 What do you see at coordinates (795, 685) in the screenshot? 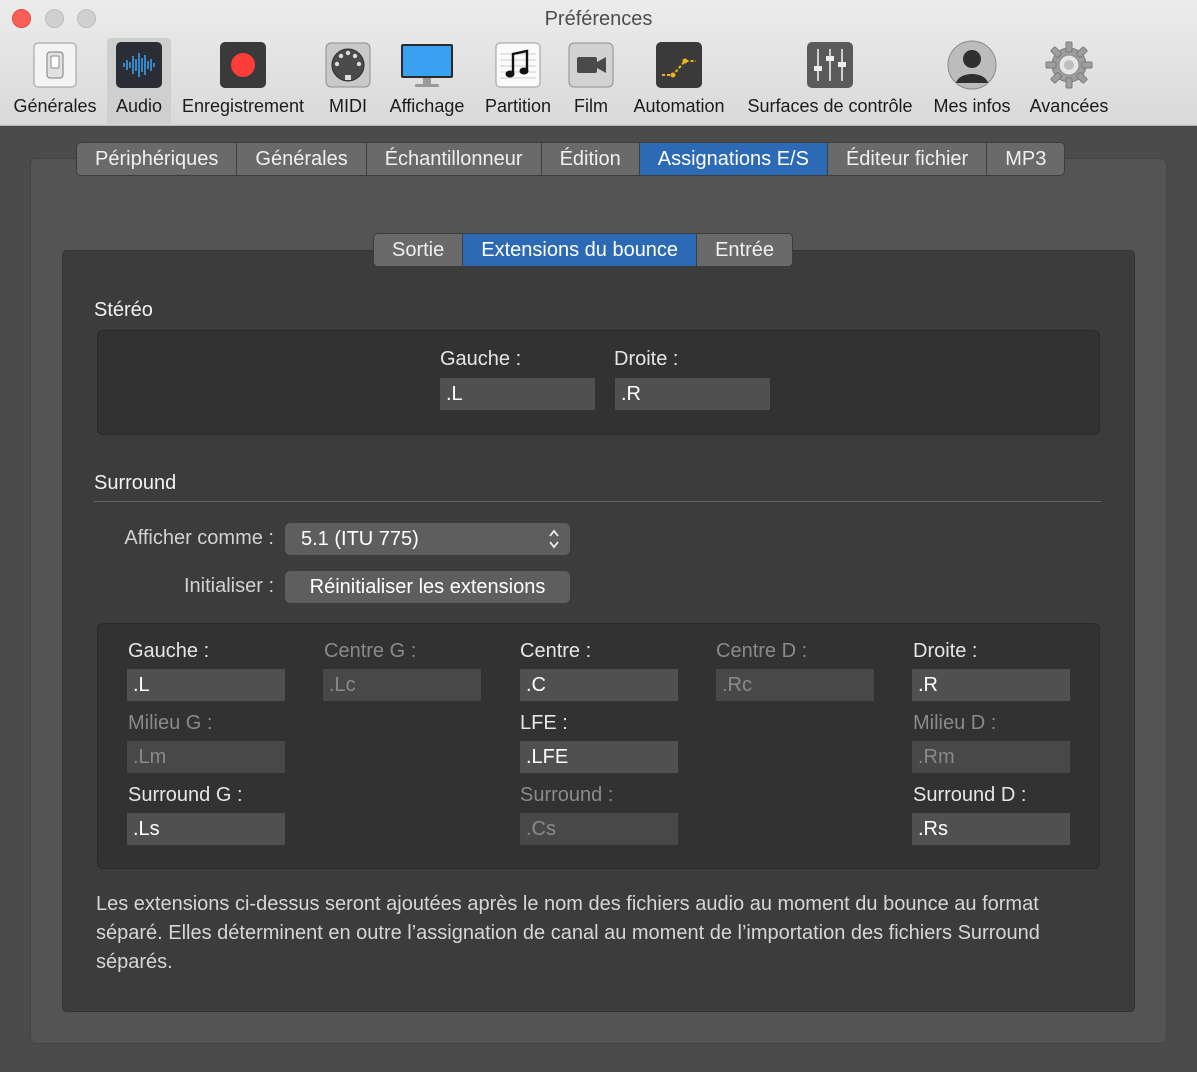
I see `channel-centre-d-field: .Rc` at bounding box center [795, 685].